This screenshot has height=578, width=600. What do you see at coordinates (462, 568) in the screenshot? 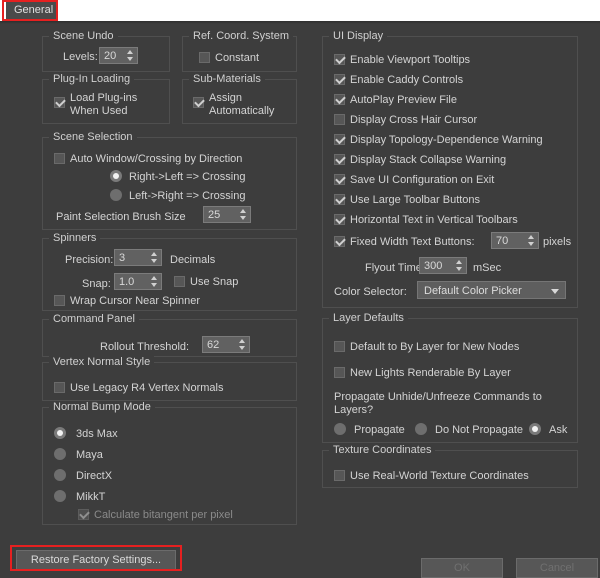
I see `ok-button: OK` at bounding box center [462, 568].